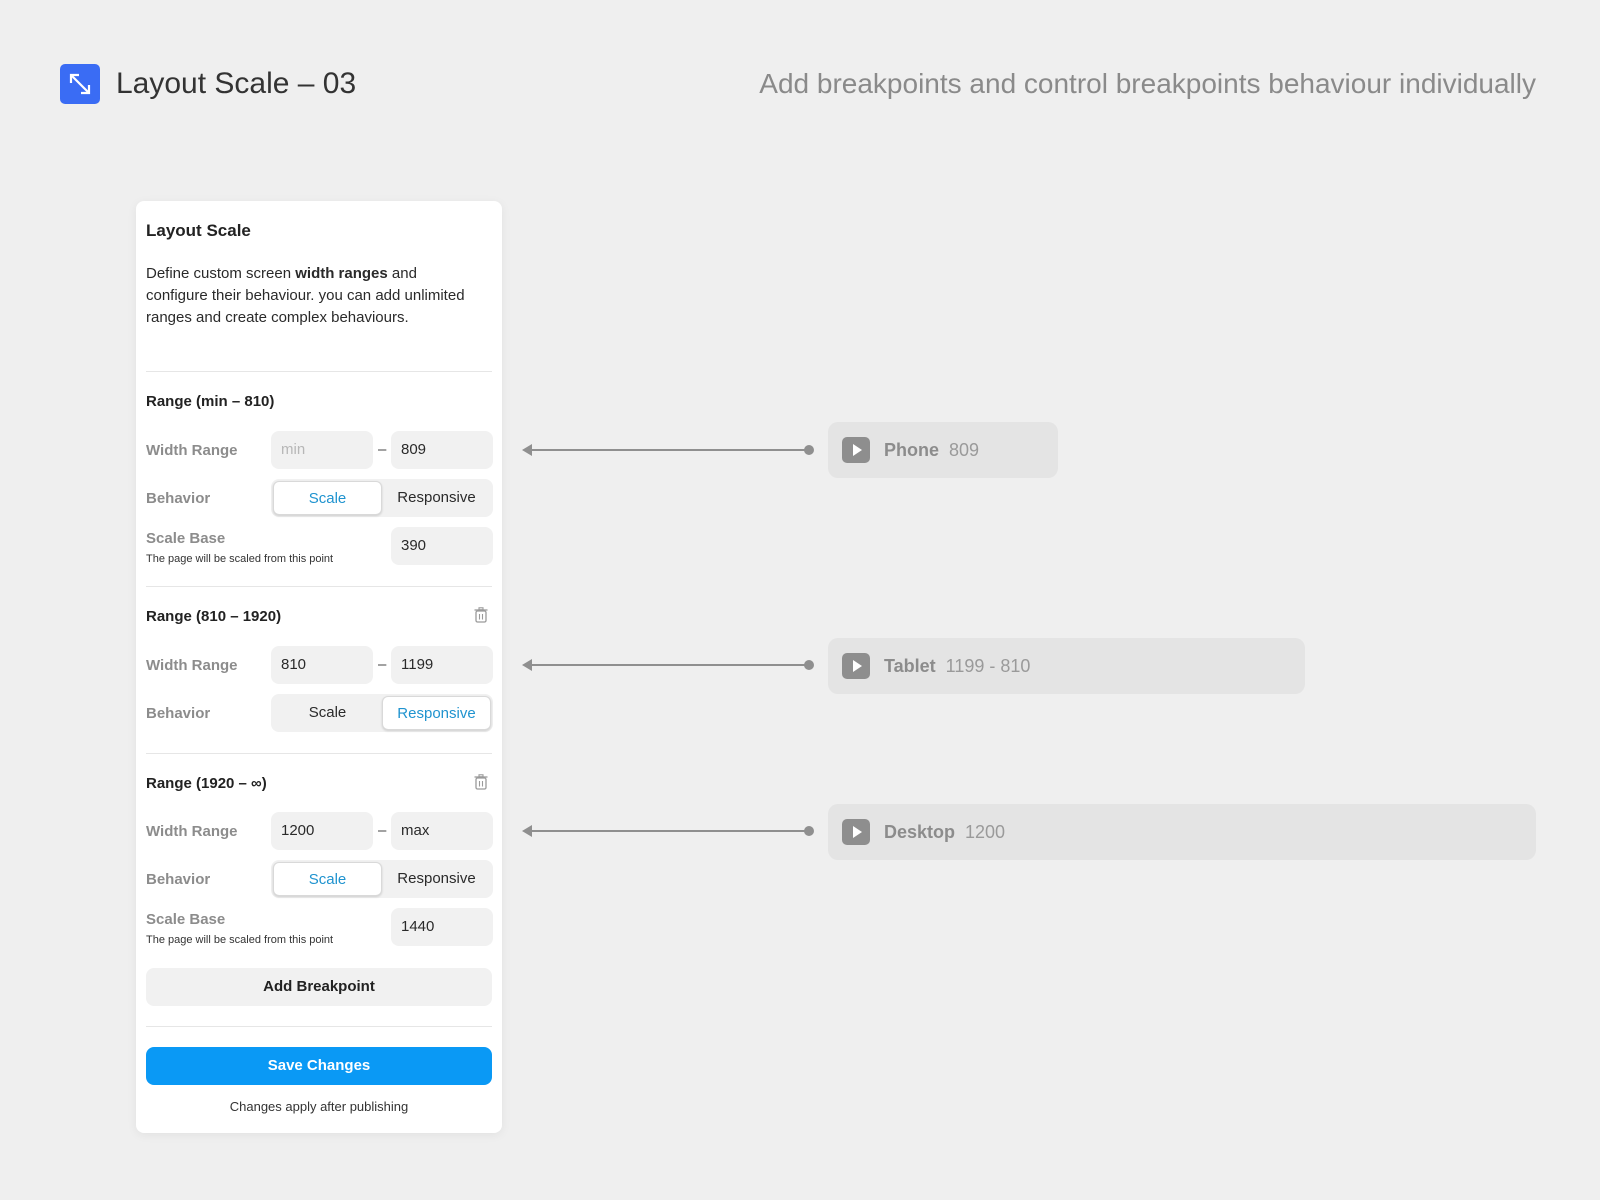 This screenshot has width=1600, height=1200. What do you see at coordinates (442, 927) in the screenshot?
I see `range-3-scale-base-input: 1440` at bounding box center [442, 927].